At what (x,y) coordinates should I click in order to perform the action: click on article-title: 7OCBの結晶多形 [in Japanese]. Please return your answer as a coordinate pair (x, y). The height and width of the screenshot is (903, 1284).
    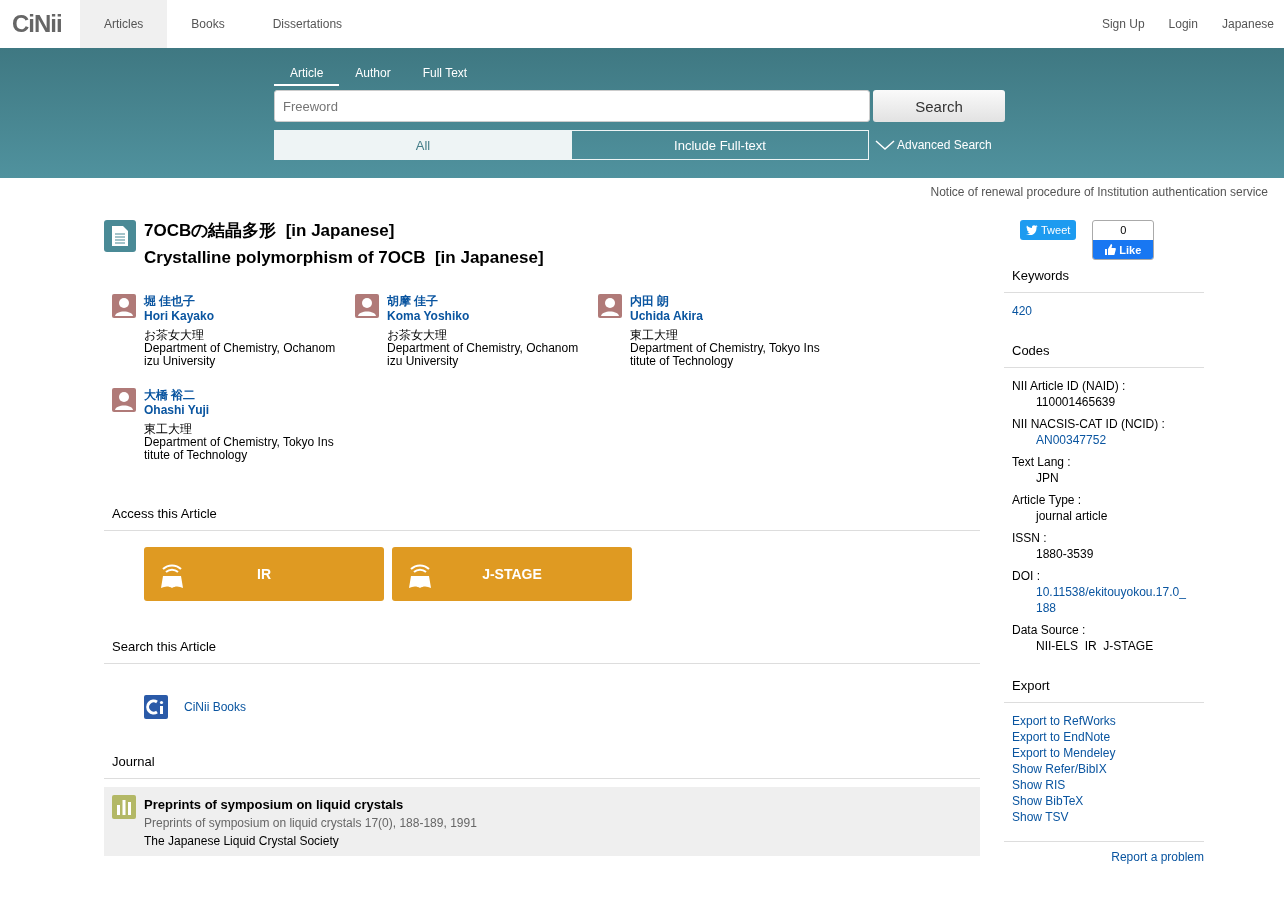
    Looking at the image, I should click on (270, 230).